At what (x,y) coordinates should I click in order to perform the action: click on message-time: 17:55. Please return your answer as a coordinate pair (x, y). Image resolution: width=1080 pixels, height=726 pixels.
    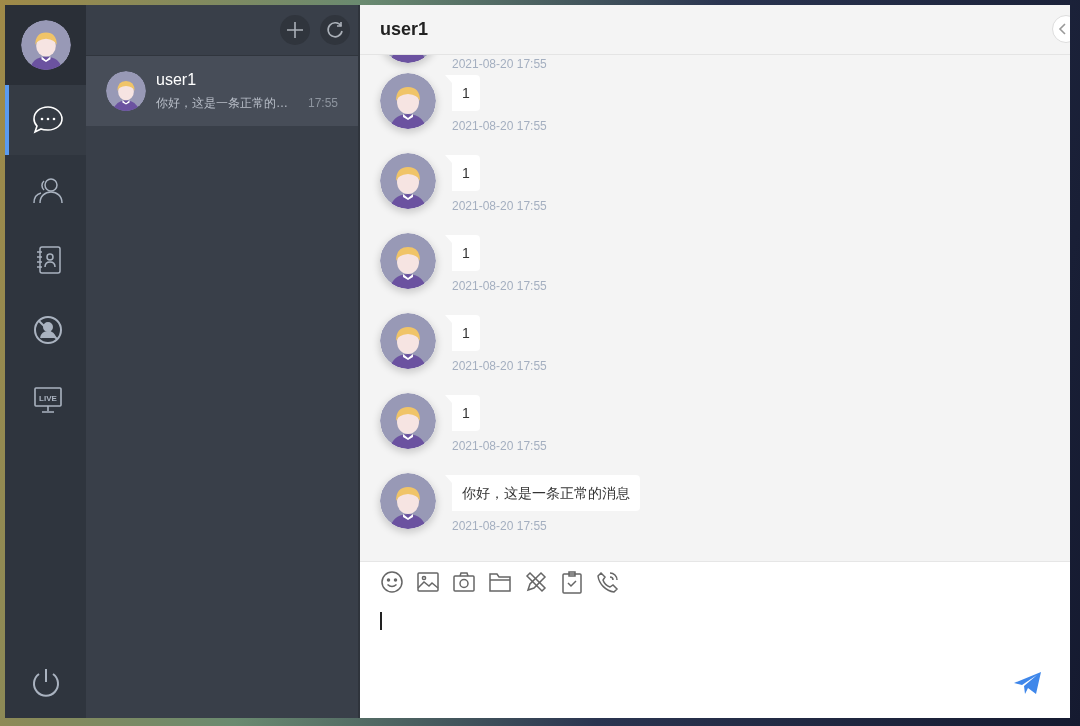
    Looking at the image, I should click on (322, 103).